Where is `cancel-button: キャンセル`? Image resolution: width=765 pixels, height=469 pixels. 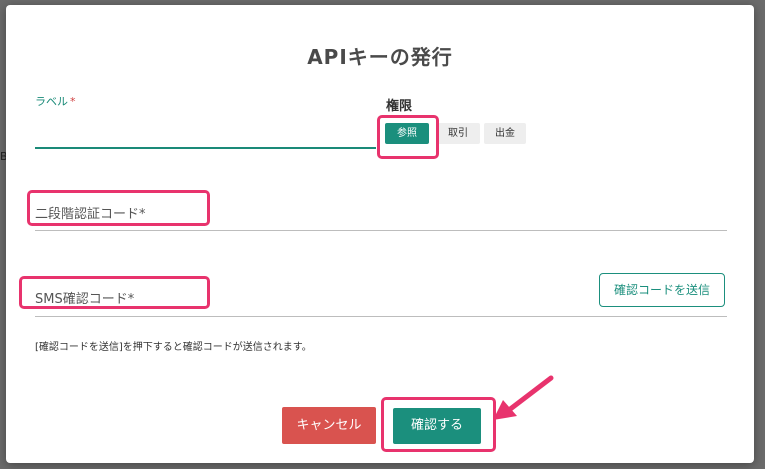
cancel-button: キャンセル is located at coordinates (329, 425).